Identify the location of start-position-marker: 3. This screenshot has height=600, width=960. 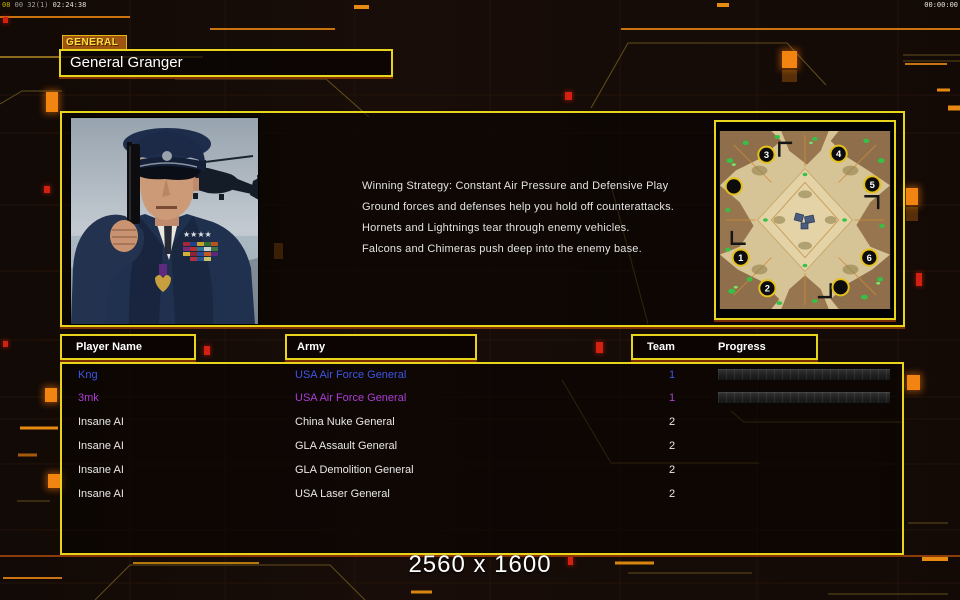
(766, 154).